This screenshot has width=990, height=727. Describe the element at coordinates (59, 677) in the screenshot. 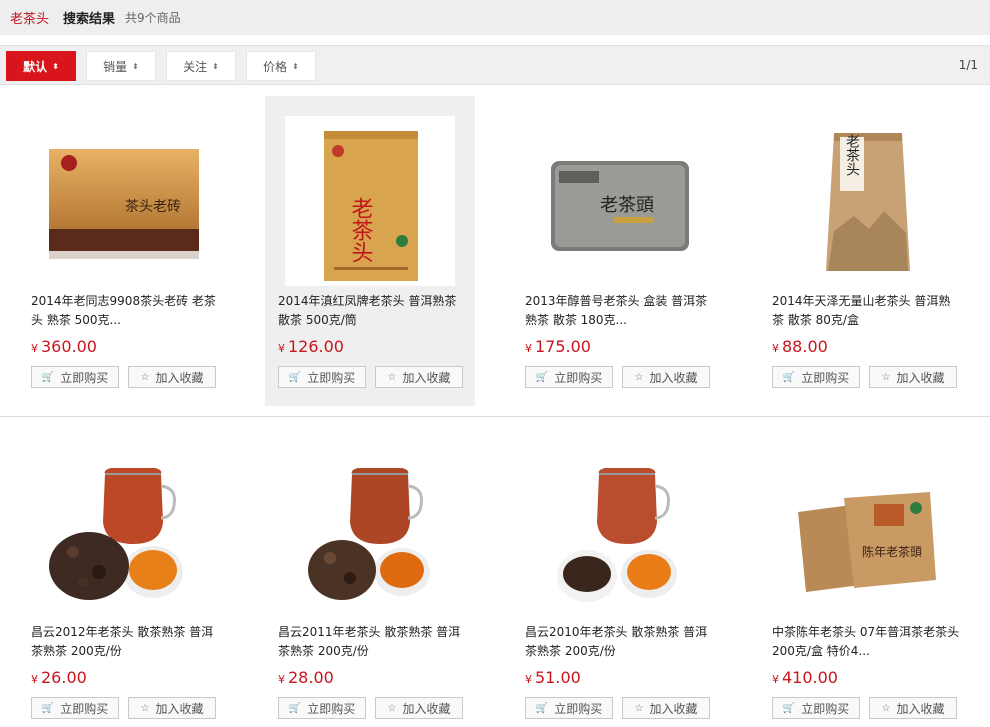

I see `product-price: ¥26.00` at that location.